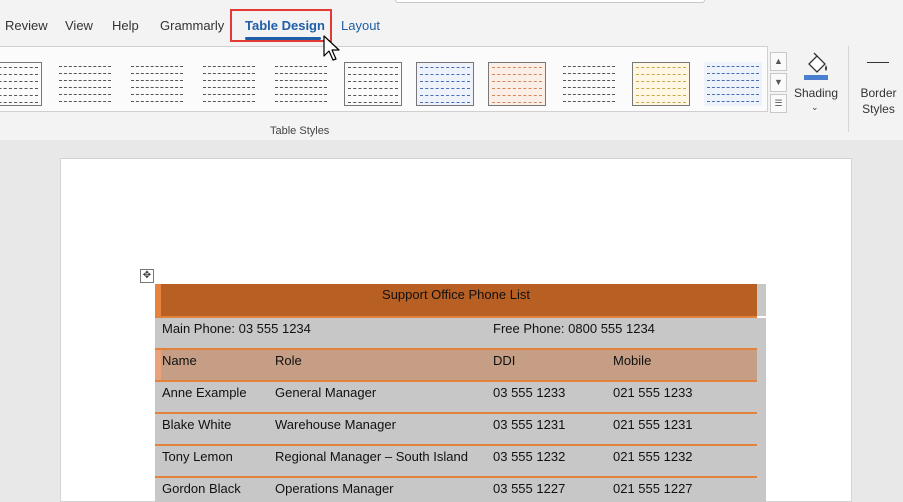 This screenshot has height=502, width=903. Describe the element at coordinates (778, 82) in the screenshot. I see `gallery-scroll-down-button: ▼` at that location.